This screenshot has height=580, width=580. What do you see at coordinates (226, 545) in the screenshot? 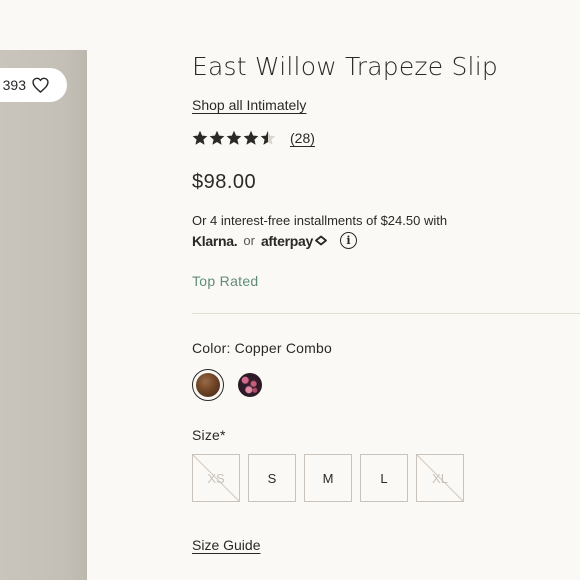
I see `size-guide-link: Size Guide` at bounding box center [226, 545].